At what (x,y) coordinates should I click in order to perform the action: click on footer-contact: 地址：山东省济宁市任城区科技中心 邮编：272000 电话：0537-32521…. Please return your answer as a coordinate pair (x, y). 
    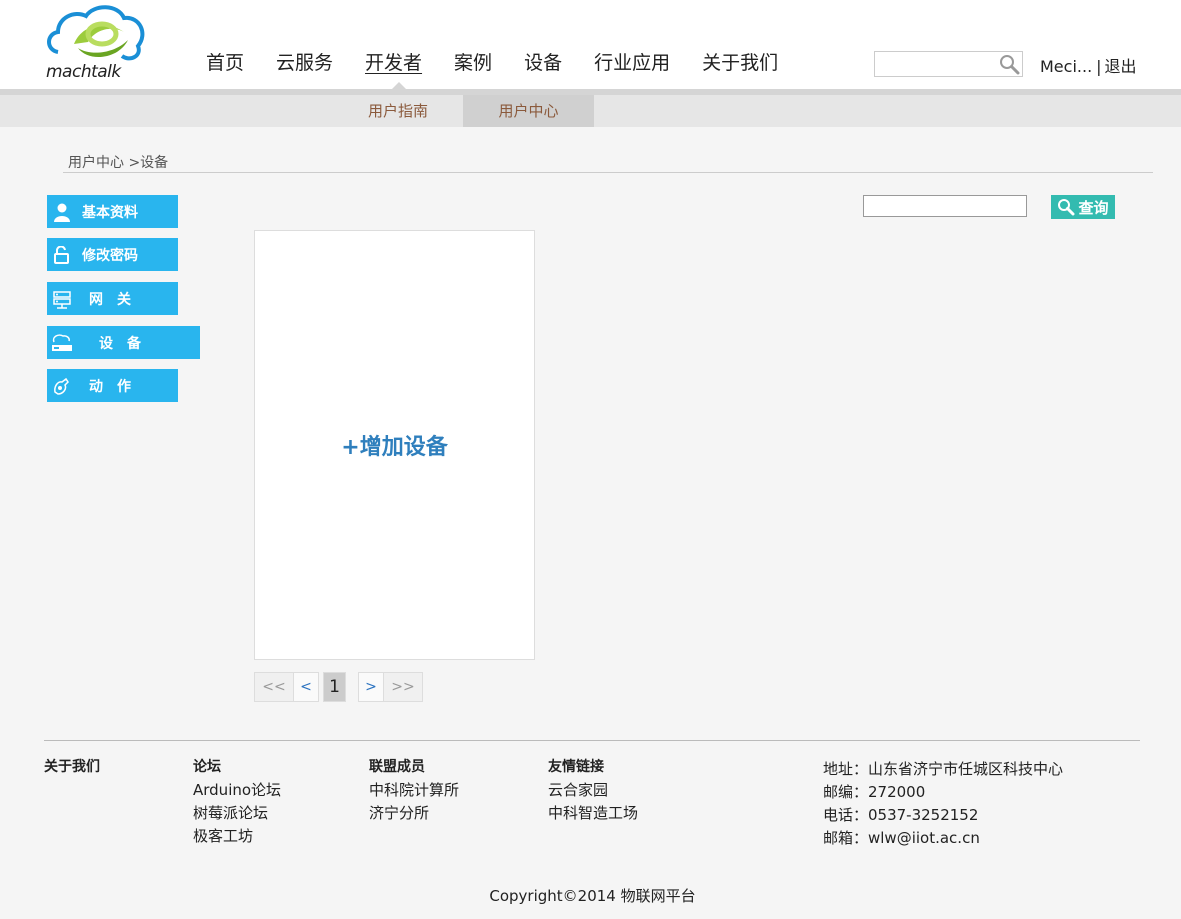
    Looking at the image, I should click on (943, 804).